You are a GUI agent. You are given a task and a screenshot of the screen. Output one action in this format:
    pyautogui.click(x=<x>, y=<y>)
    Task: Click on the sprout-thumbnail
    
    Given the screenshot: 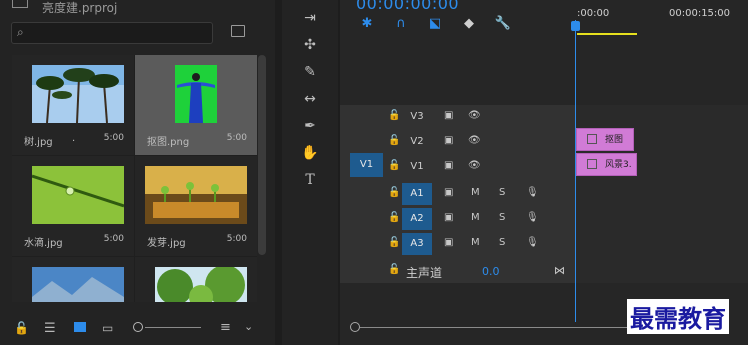 What is the action you would take?
    pyautogui.click(x=196, y=195)
    